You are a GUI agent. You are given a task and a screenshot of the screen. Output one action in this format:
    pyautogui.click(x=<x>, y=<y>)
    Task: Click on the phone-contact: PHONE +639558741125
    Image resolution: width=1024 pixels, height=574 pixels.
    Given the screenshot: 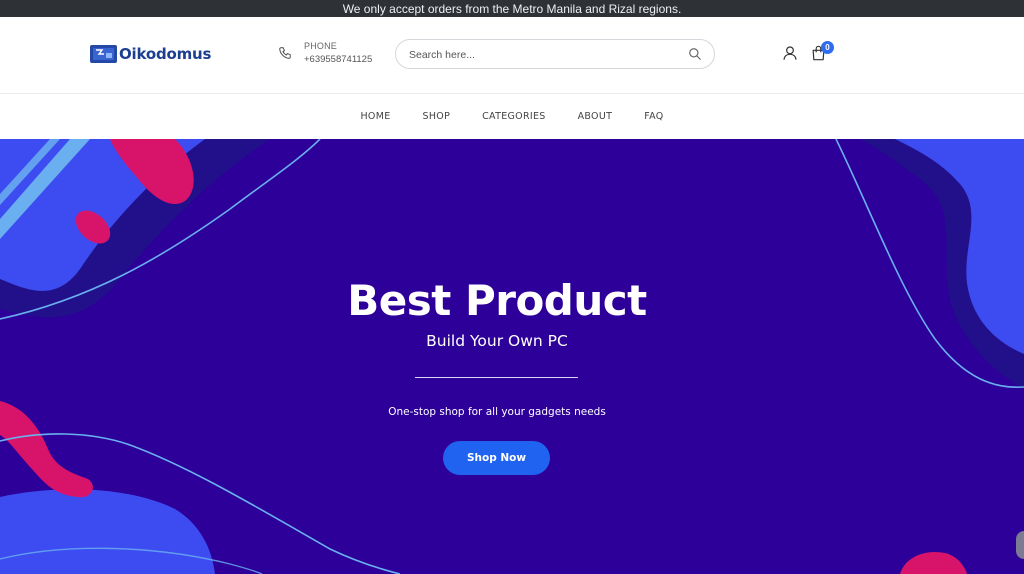 What is the action you would take?
    pyautogui.click(x=325, y=53)
    